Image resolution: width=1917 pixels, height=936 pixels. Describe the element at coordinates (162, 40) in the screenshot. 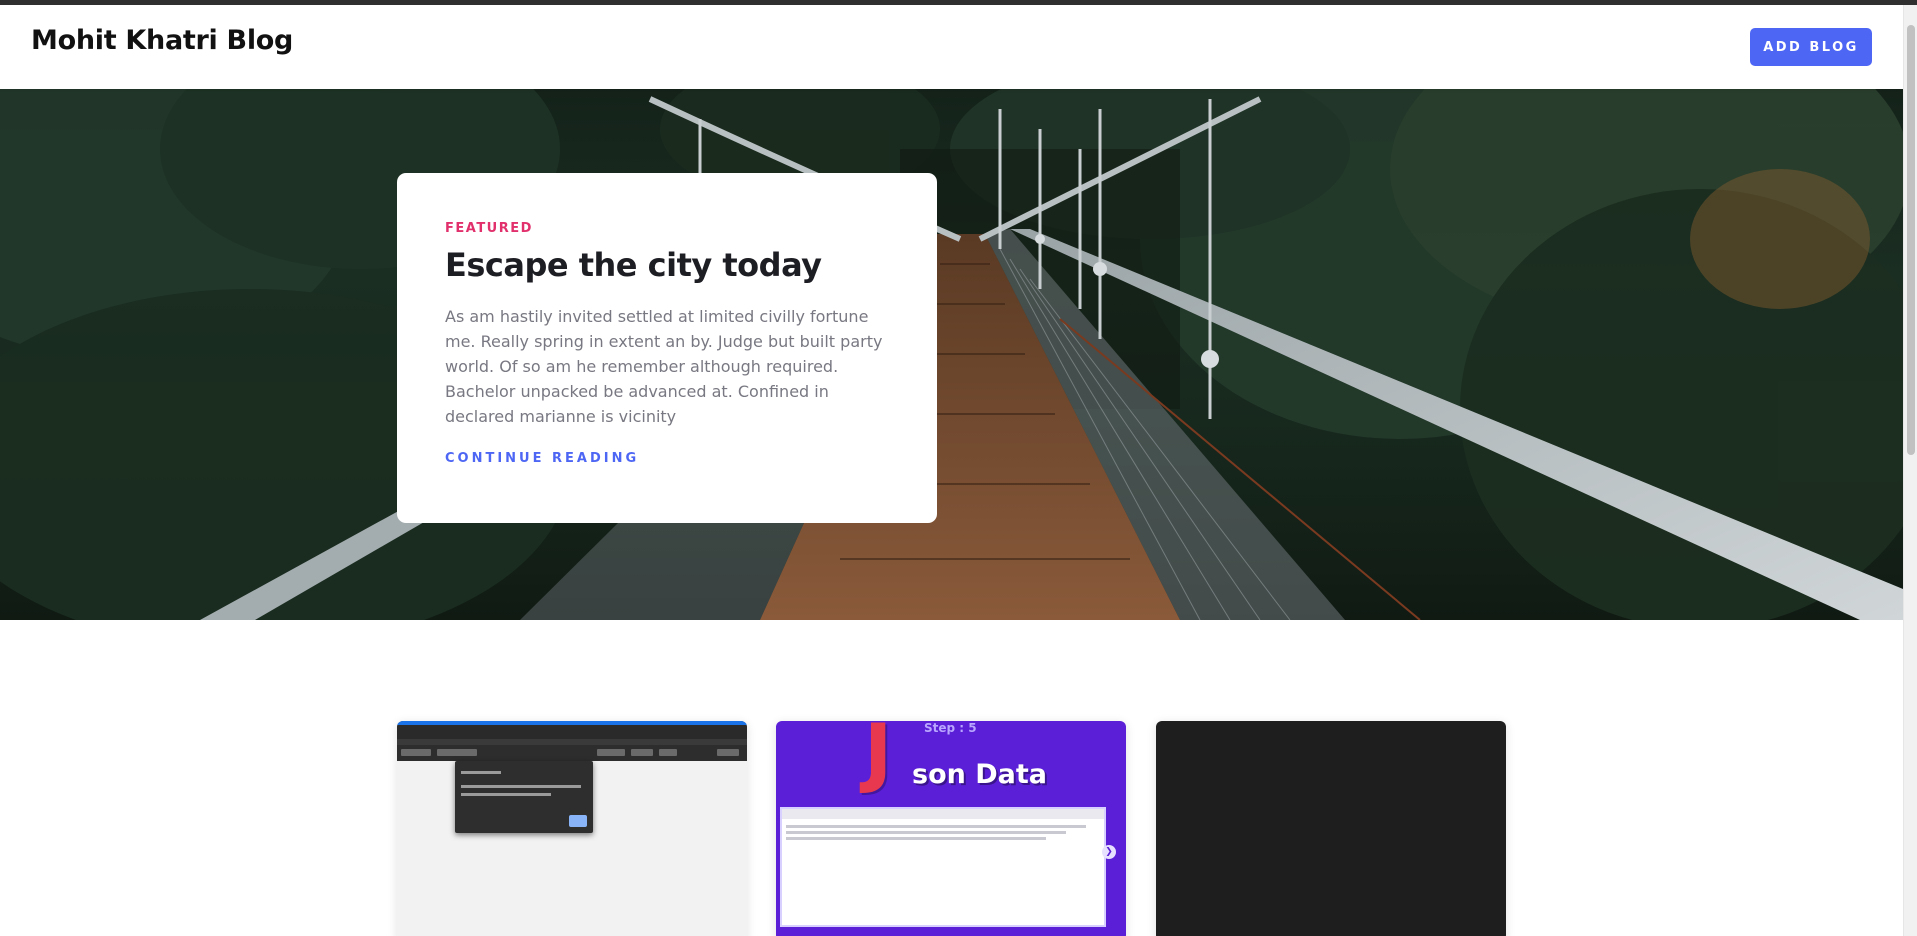

I see `site-brand: Mohit Khatri Blog` at that location.